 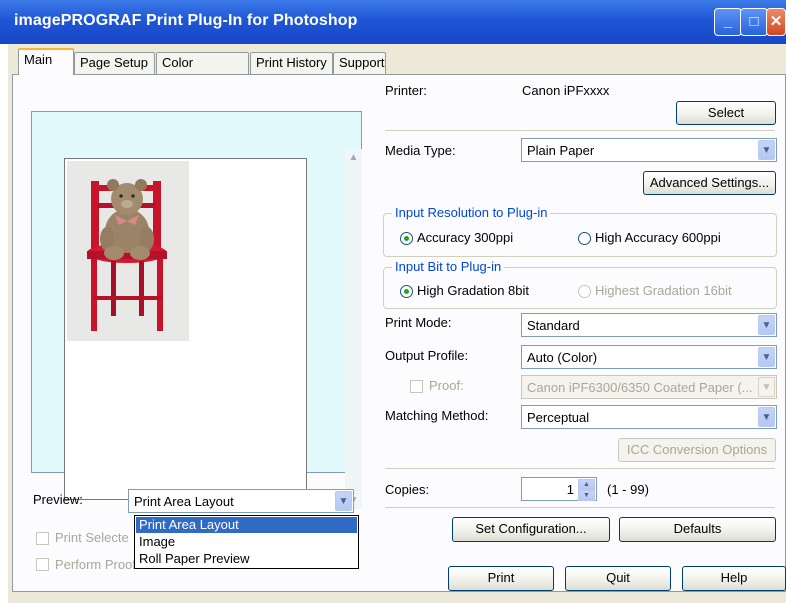 I want to click on print-button: Print, so click(x=501, y=578).